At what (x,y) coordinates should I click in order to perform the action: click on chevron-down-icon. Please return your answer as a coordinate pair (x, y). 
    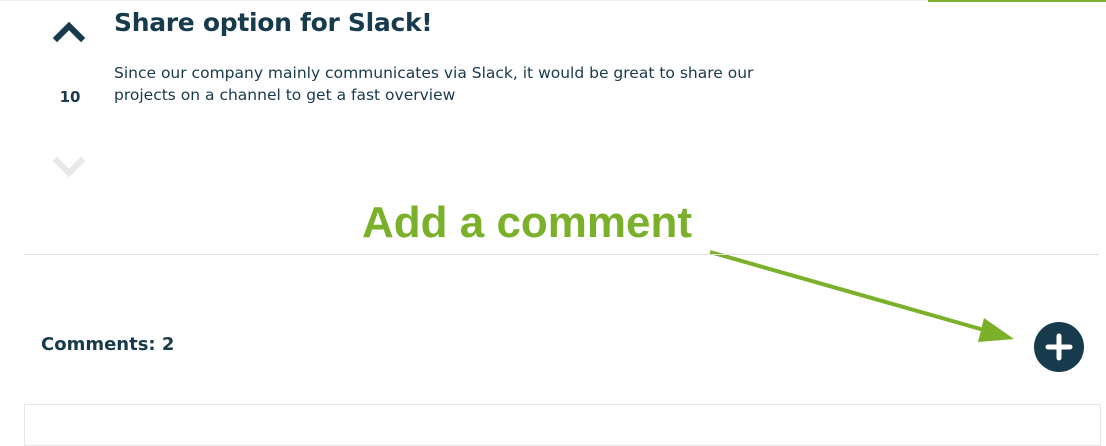
    Looking at the image, I should click on (69, 167).